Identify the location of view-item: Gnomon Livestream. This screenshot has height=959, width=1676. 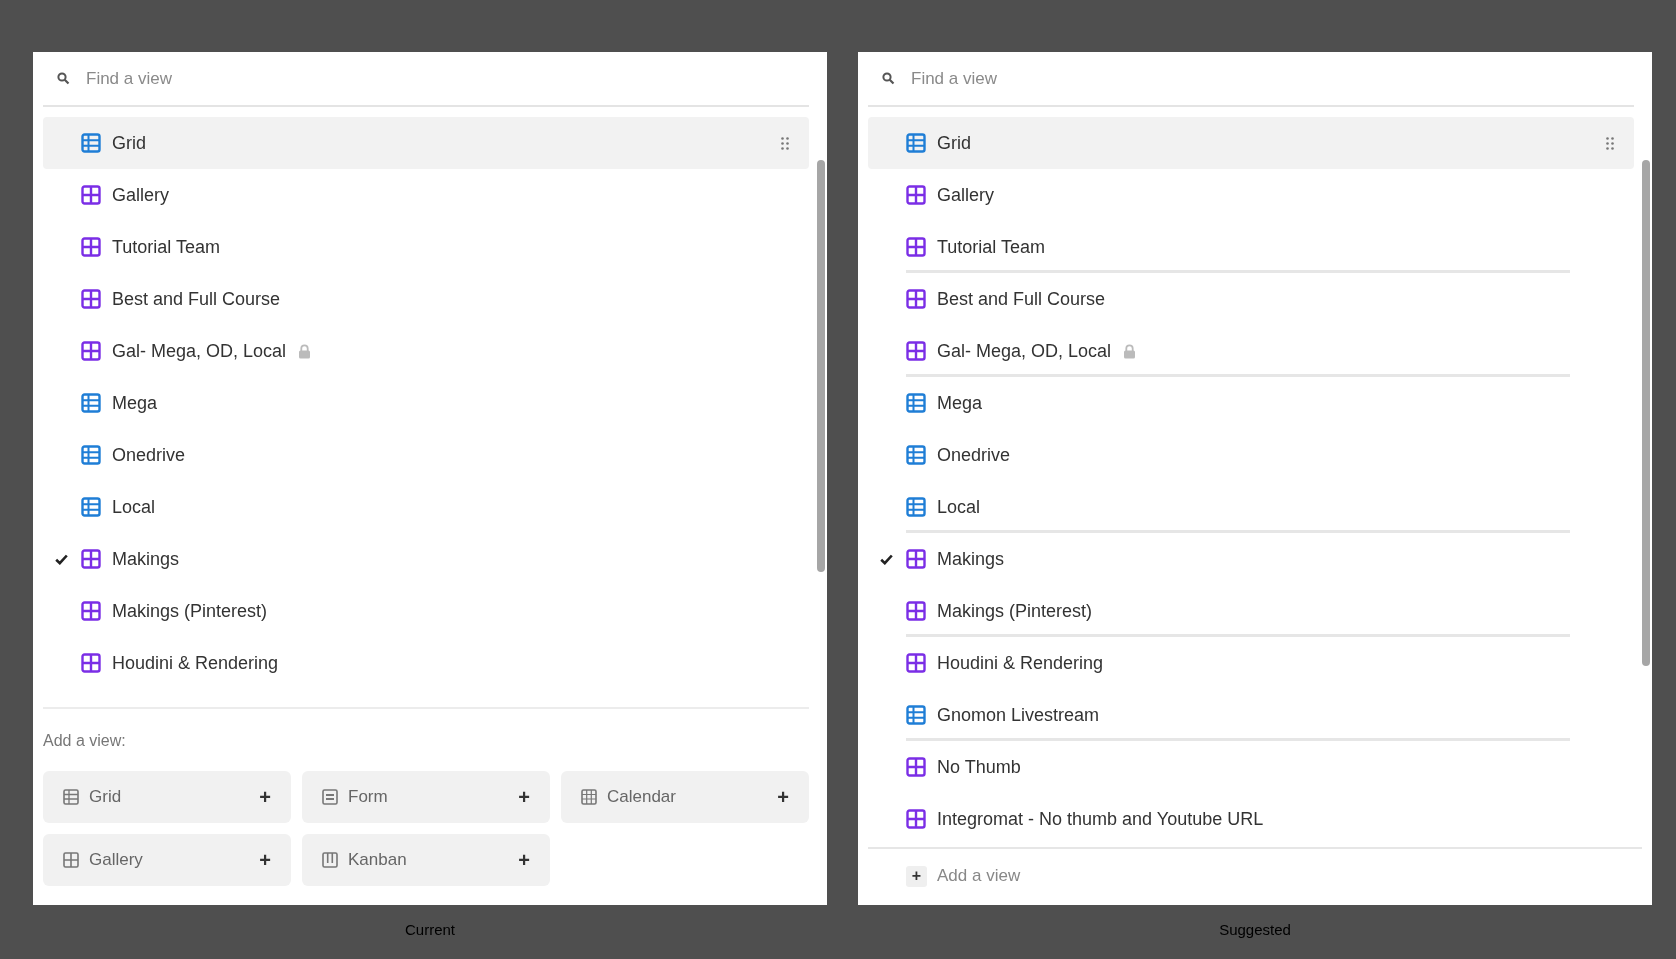
(1251, 715).